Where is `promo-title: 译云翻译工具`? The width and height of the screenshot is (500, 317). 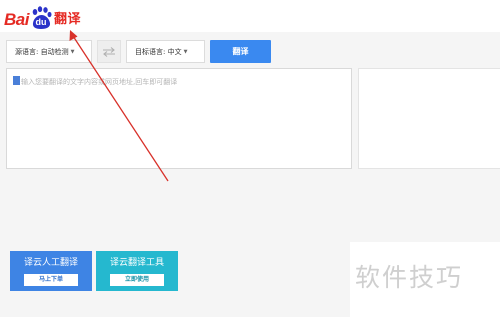 promo-title: 译云翻译工具 is located at coordinates (136, 263).